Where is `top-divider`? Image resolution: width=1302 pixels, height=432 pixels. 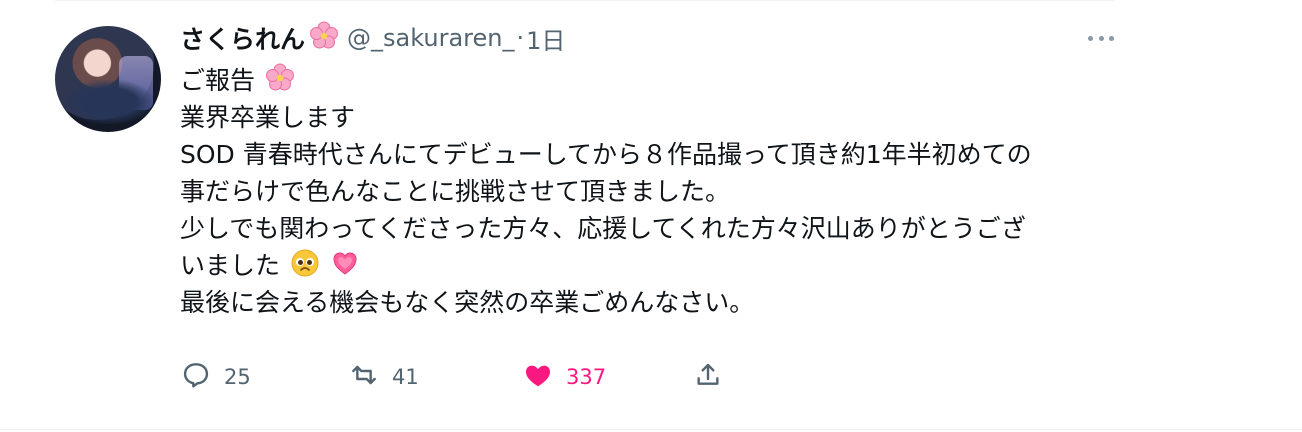 top-divider is located at coordinates (585, 0).